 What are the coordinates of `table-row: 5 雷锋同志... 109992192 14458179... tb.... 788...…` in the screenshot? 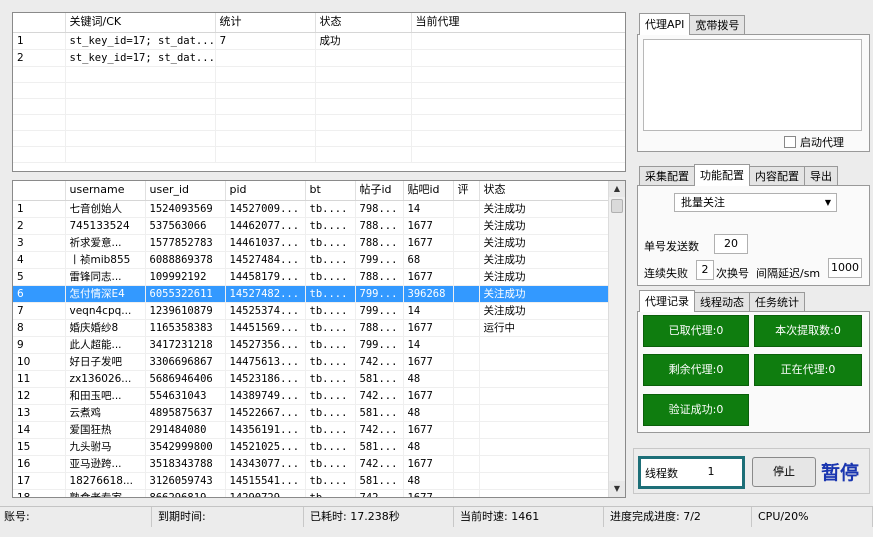 It's located at (310, 277).